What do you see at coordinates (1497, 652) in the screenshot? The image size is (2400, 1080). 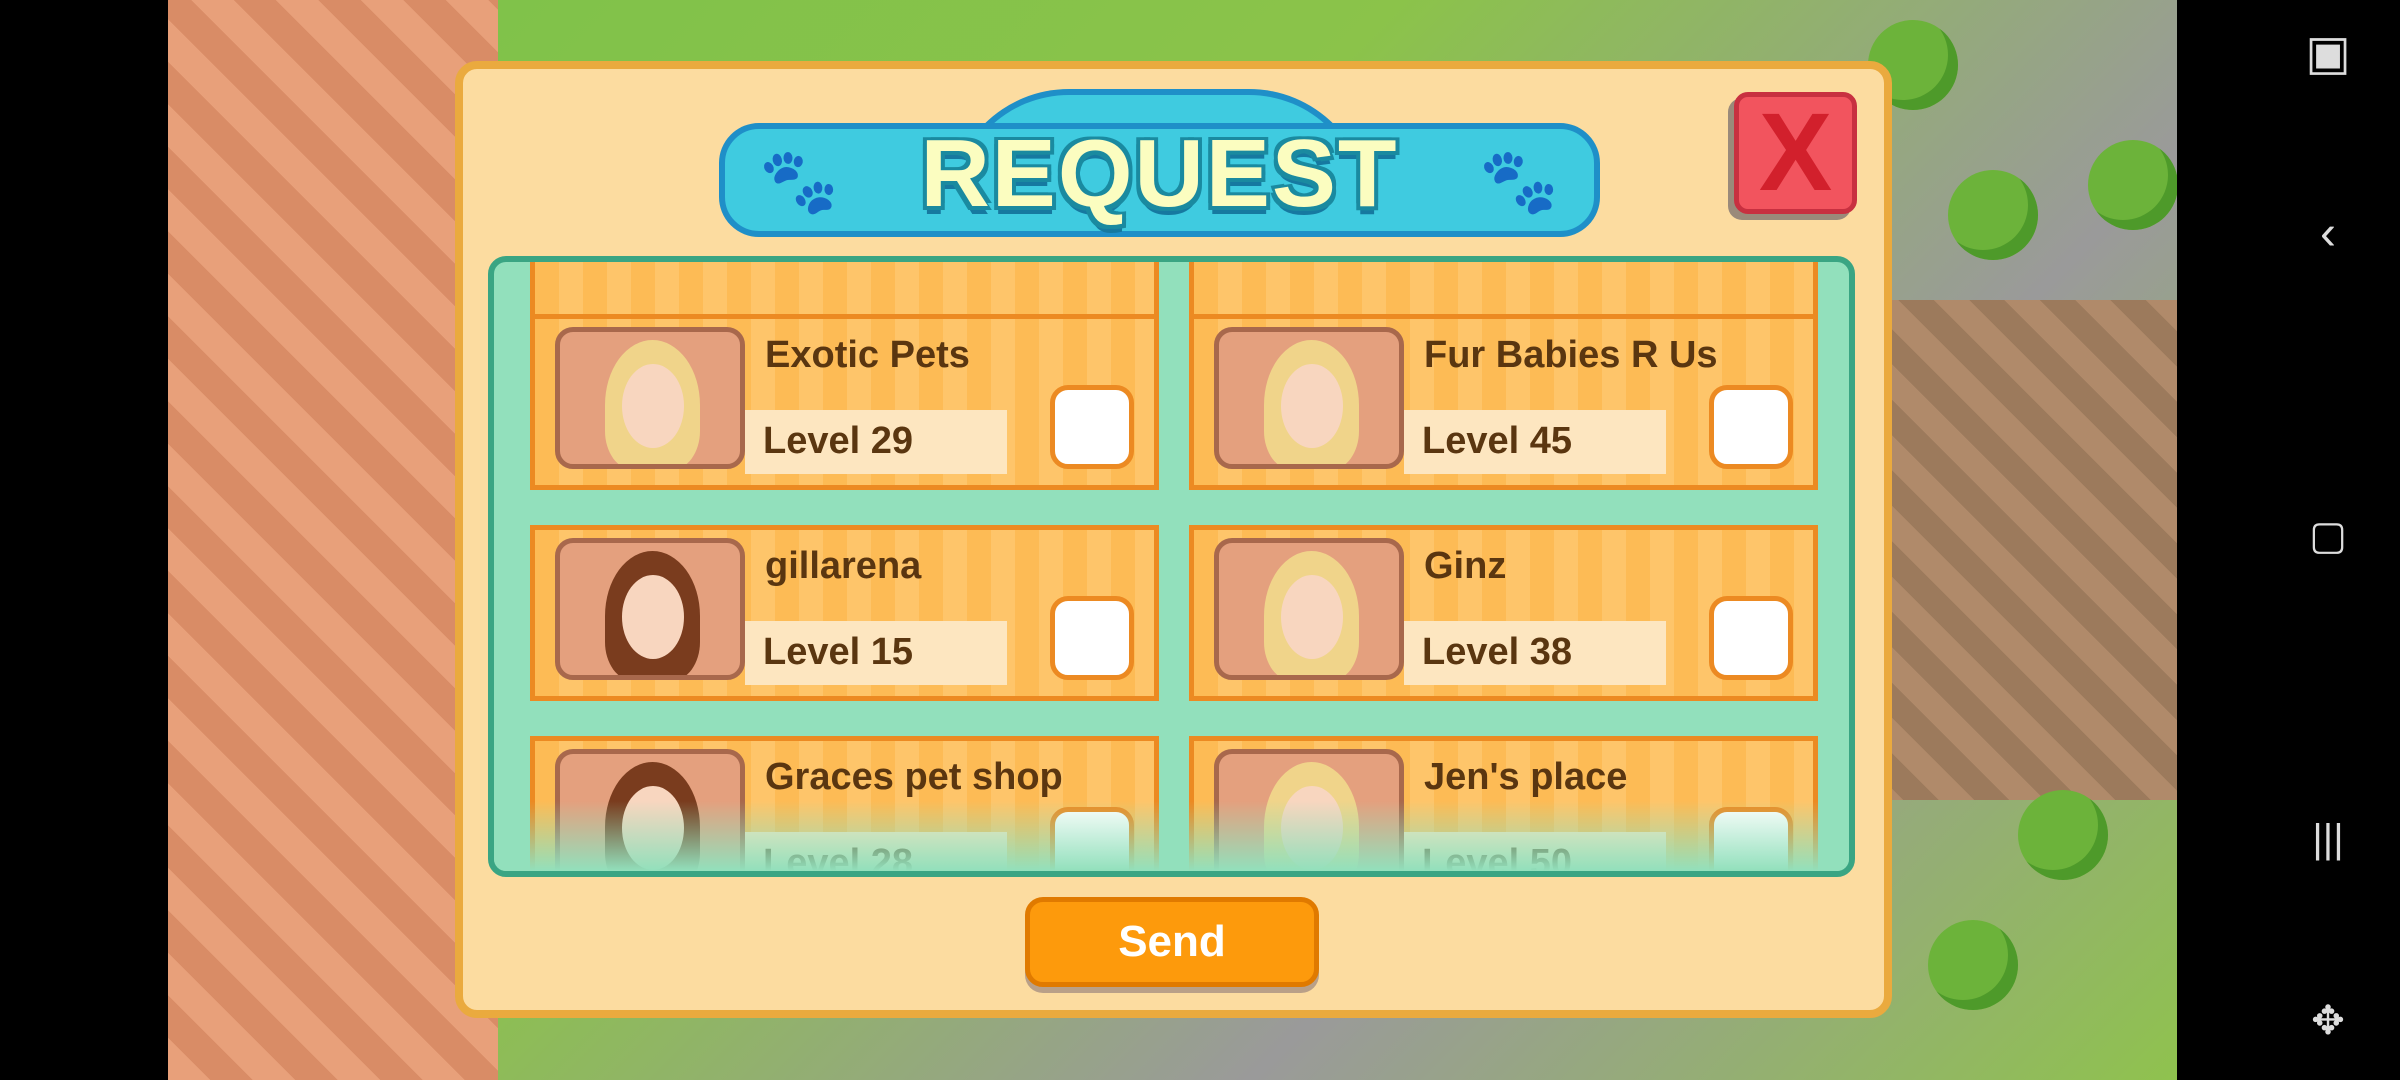 I see `friend-level: Level 38` at bounding box center [1497, 652].